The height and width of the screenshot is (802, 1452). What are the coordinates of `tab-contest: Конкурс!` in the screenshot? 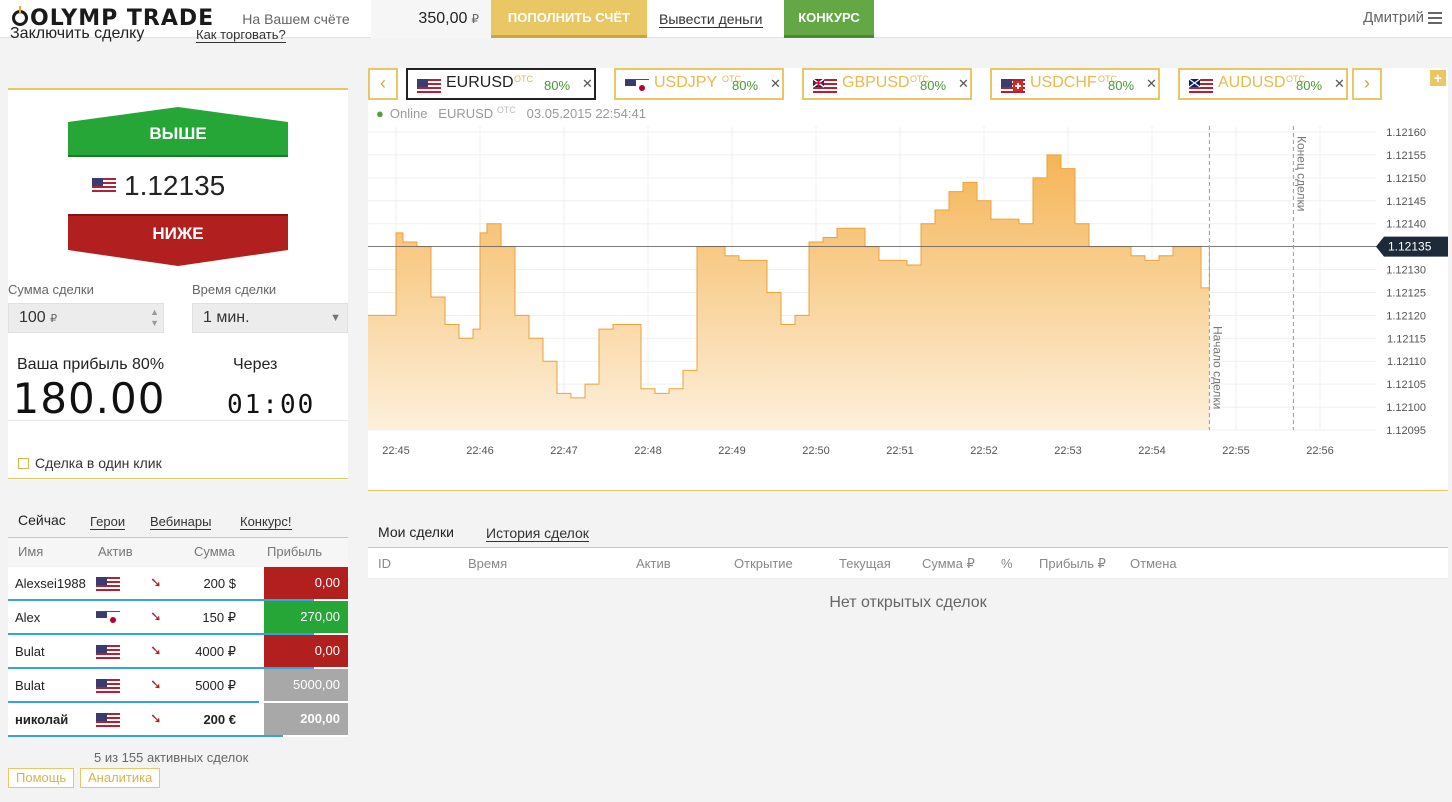 It's located at (266, 522).